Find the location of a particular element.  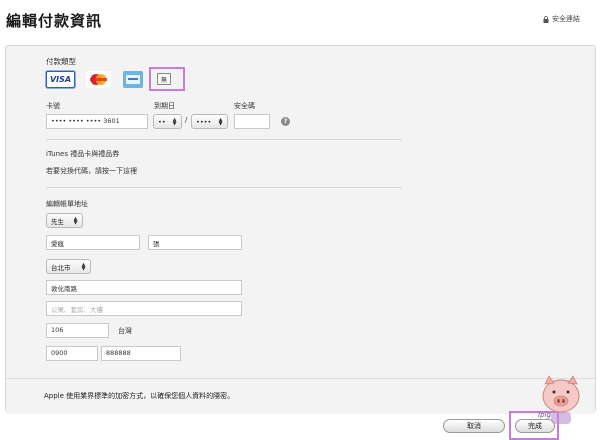

secure-connection-label: 安全連結 is located at coordinates (566, 19).